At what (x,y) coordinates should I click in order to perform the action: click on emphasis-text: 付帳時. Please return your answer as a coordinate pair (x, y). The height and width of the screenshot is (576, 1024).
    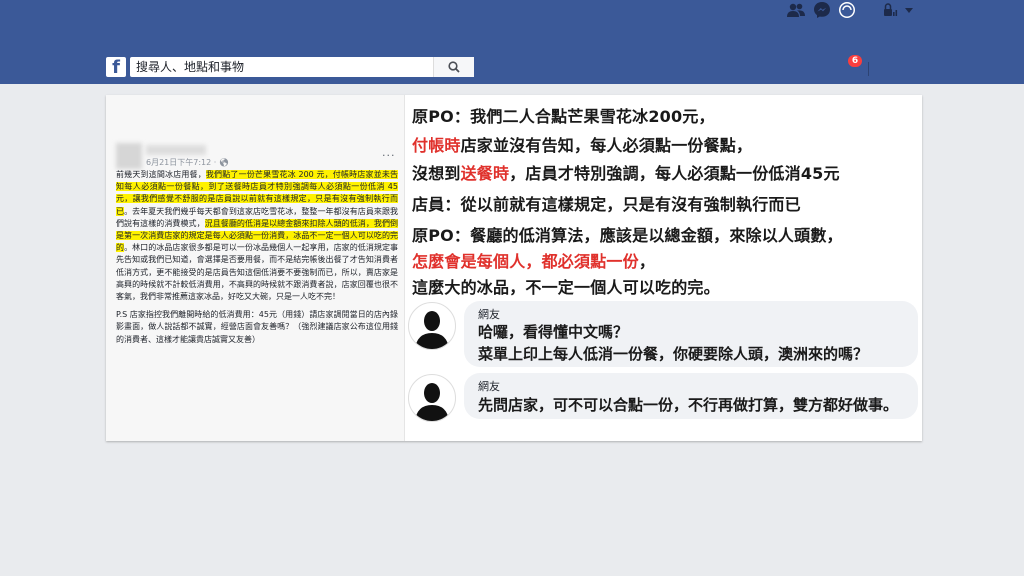
    Looking at the image, I should click on (436, 145).